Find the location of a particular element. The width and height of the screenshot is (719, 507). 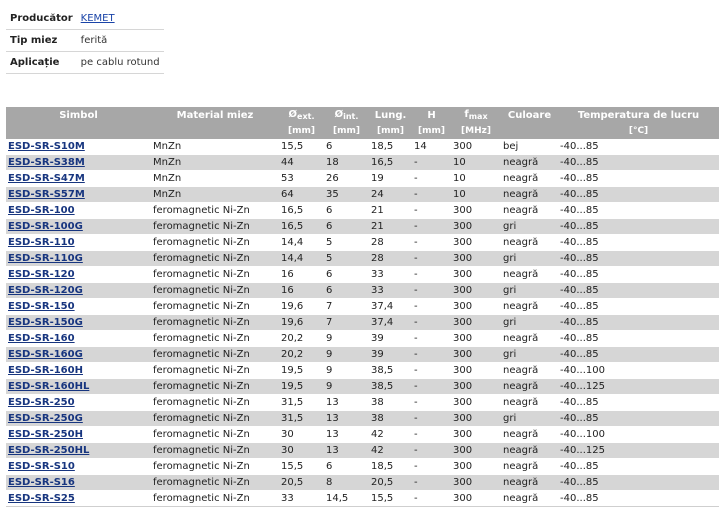

cell-length: 38 is located at coordinates (390, 418).